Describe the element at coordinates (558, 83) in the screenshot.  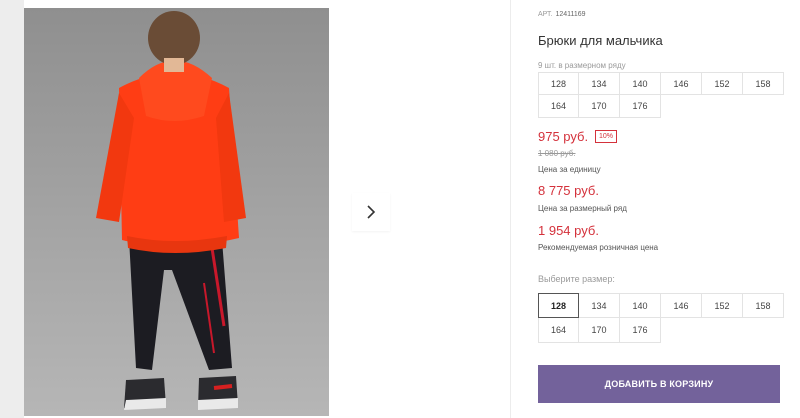
I see `series-size-cell: 128` at that location.